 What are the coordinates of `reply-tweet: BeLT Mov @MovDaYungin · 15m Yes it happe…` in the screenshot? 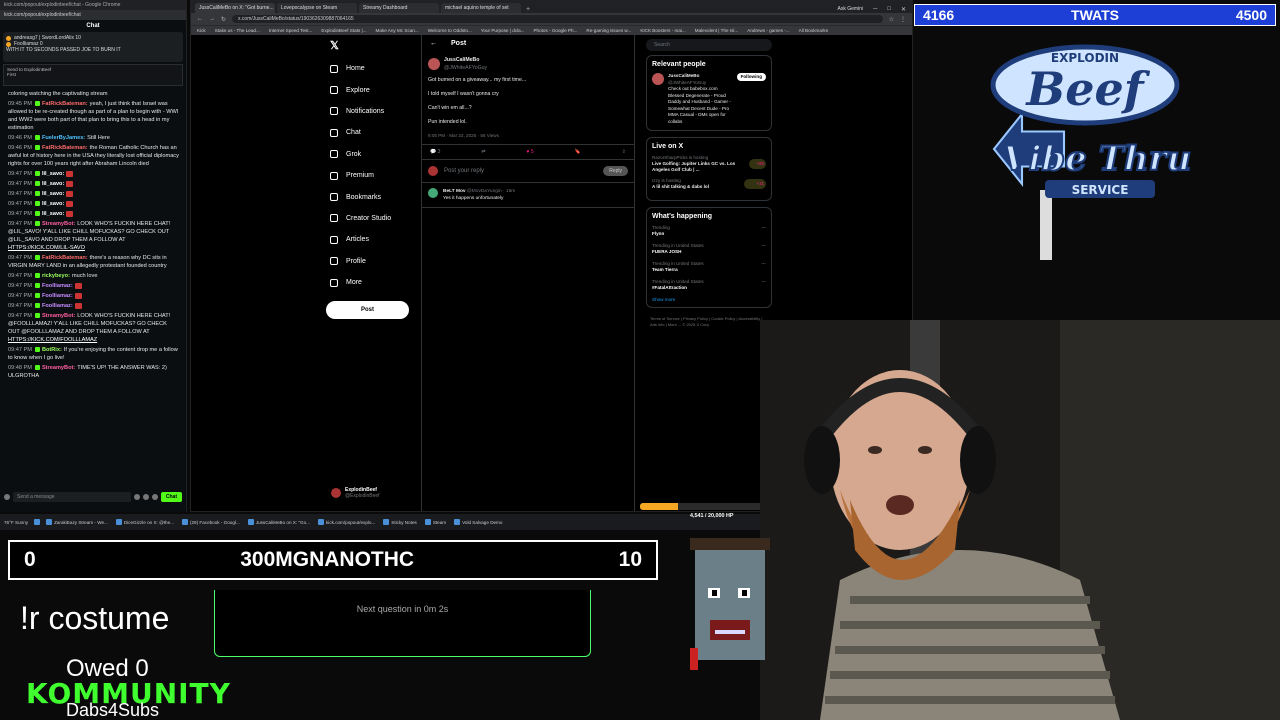 It's located at (528, 195).